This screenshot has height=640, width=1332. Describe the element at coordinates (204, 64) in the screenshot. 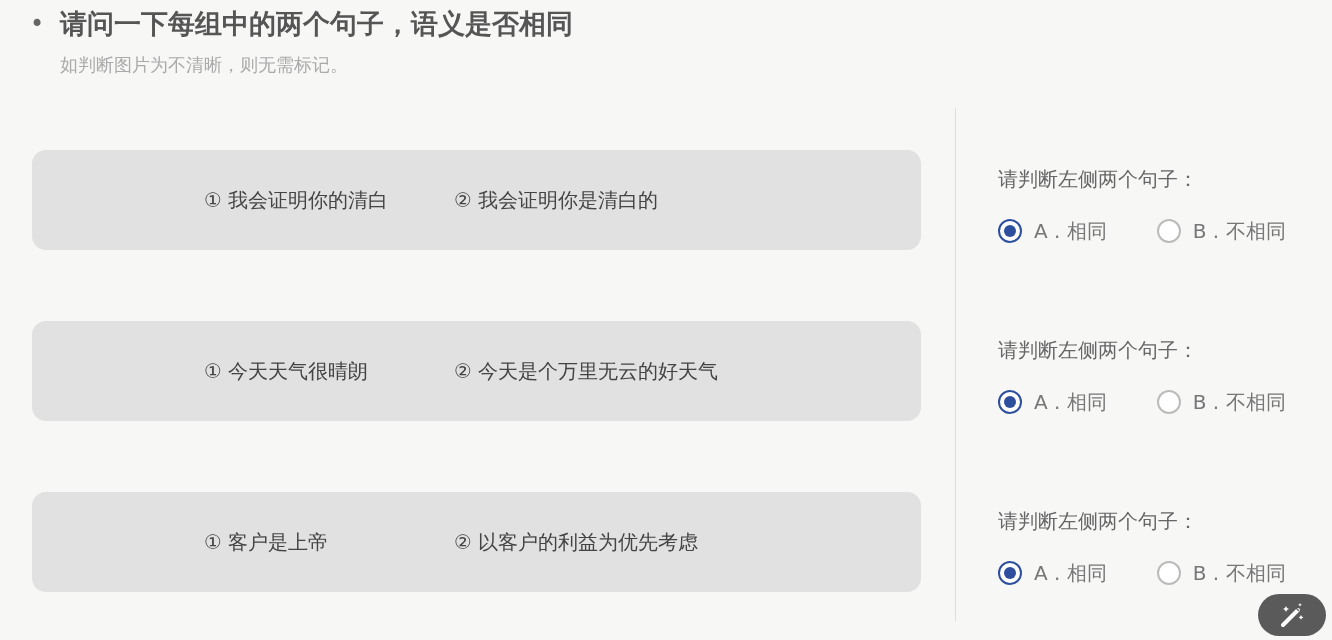

I see `question-hint: 如判断图片为不清晰，则无需标记。` at that location.